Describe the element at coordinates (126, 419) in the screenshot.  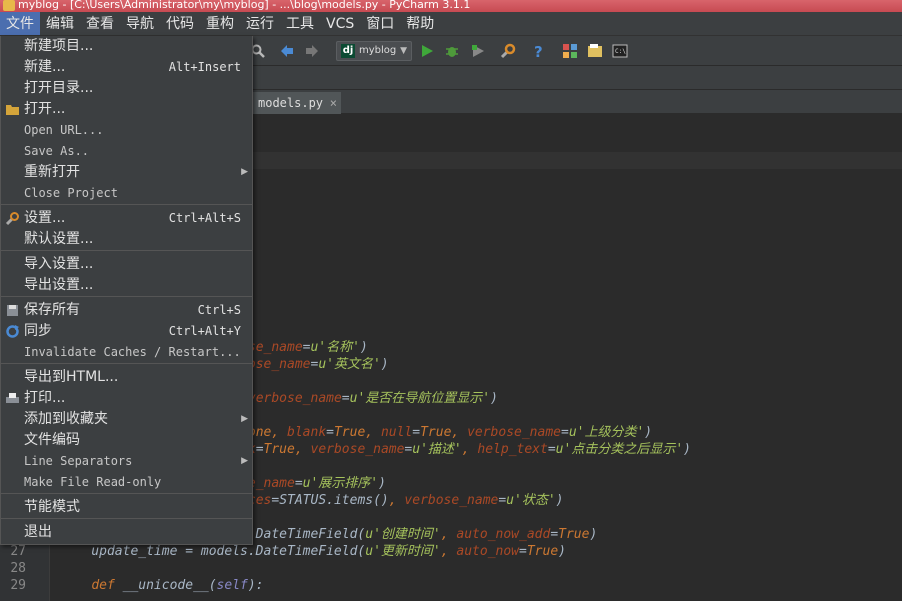
I see `file-menu-item: 添加到收藏夹 ▶` at that location.